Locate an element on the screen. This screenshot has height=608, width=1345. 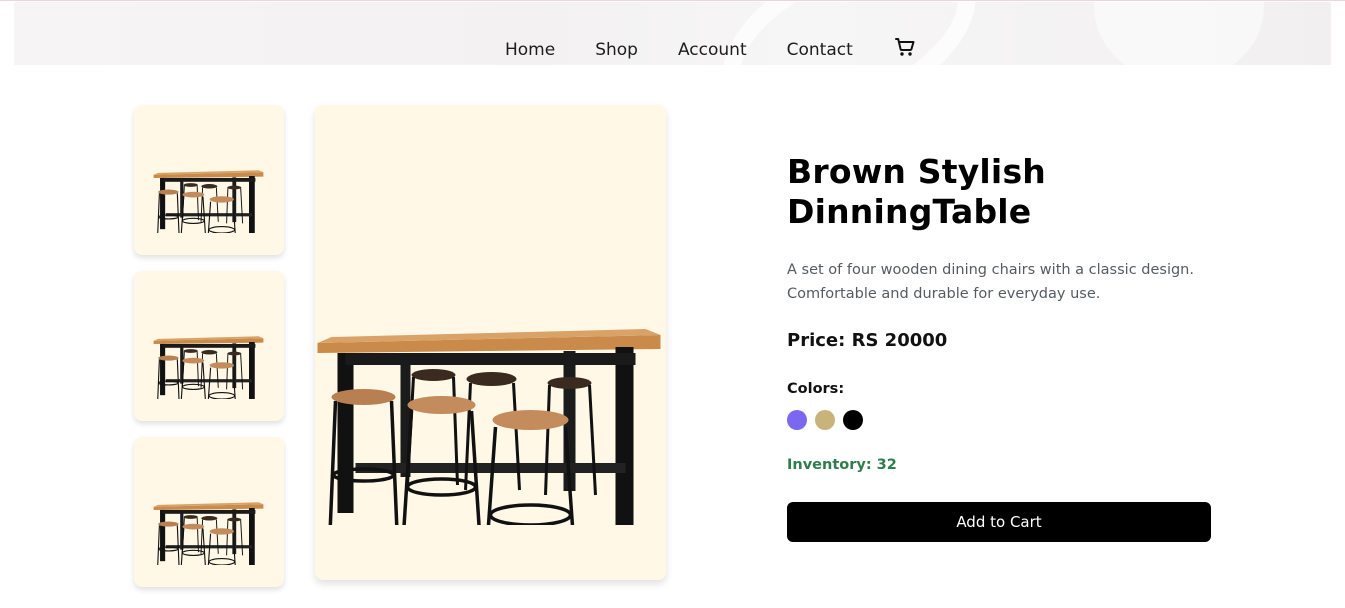
colors-label: Colors: is located at coordinates (816, 389).